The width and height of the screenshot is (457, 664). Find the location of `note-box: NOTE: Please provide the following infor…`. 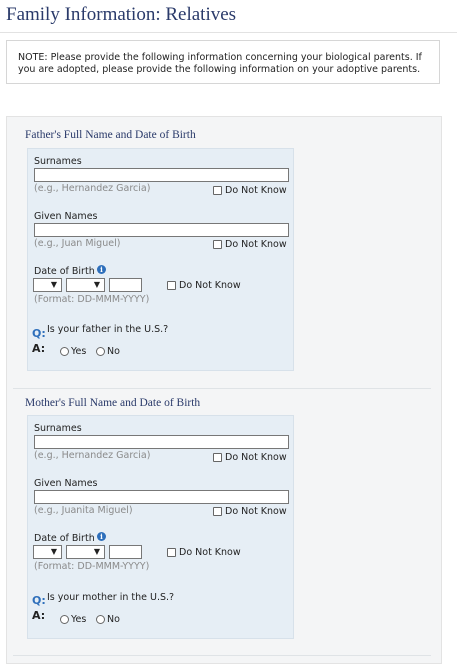

note-box: NOTE: Please provide the following infor… is located at coordinates (223, 62).